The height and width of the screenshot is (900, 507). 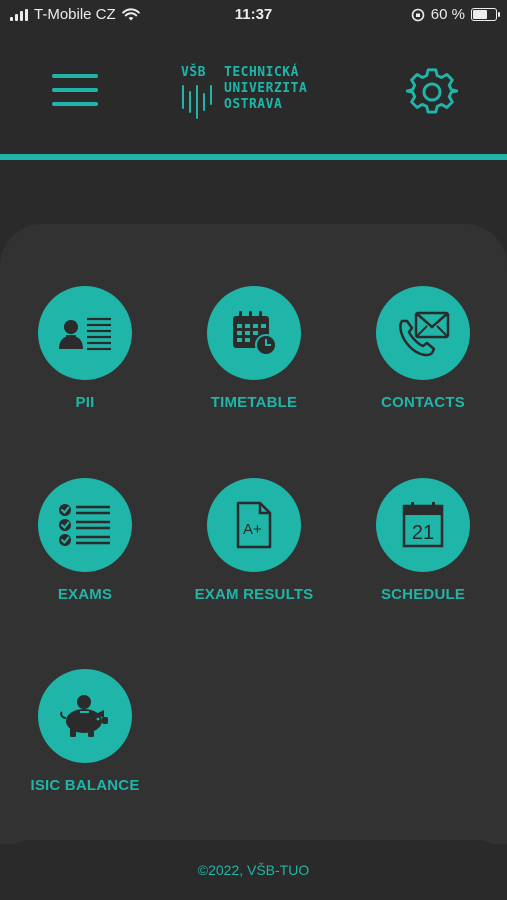 I want to click on footer: ©2022, VŠB-TUO, so click(x=253, y=870).